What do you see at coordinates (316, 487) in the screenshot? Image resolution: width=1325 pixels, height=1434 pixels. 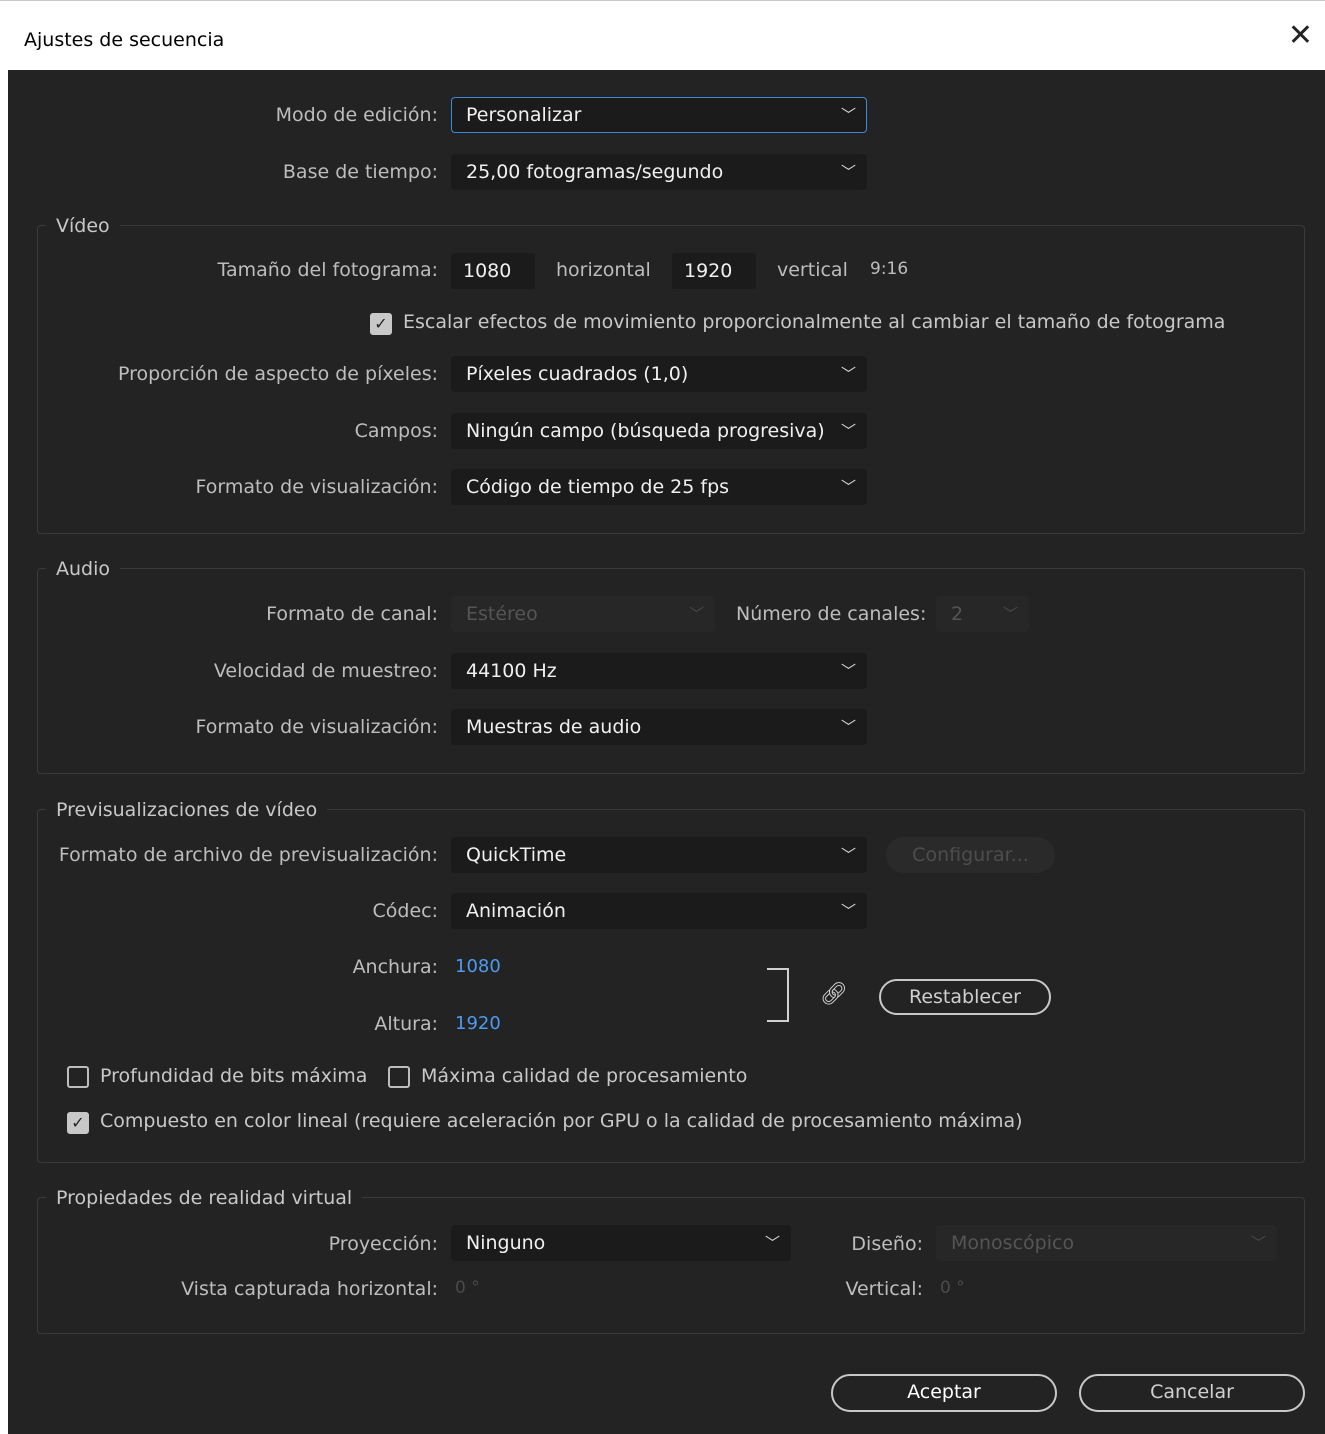 I see `video-display-format-label: Formato de visualización:` at bounding box center [316, 487].